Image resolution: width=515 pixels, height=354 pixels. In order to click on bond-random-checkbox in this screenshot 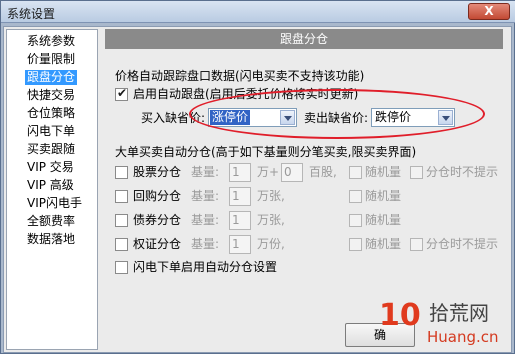, I will do `click(355, 220)`.